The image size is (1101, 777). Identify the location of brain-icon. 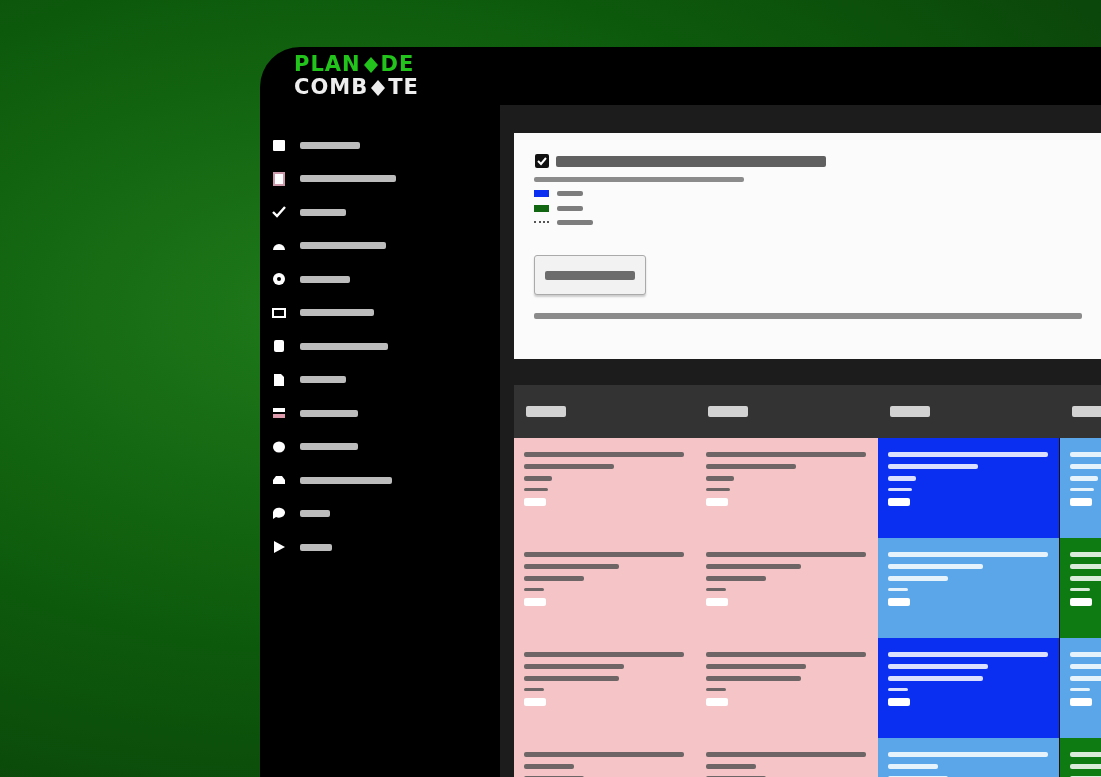
(279, 446).